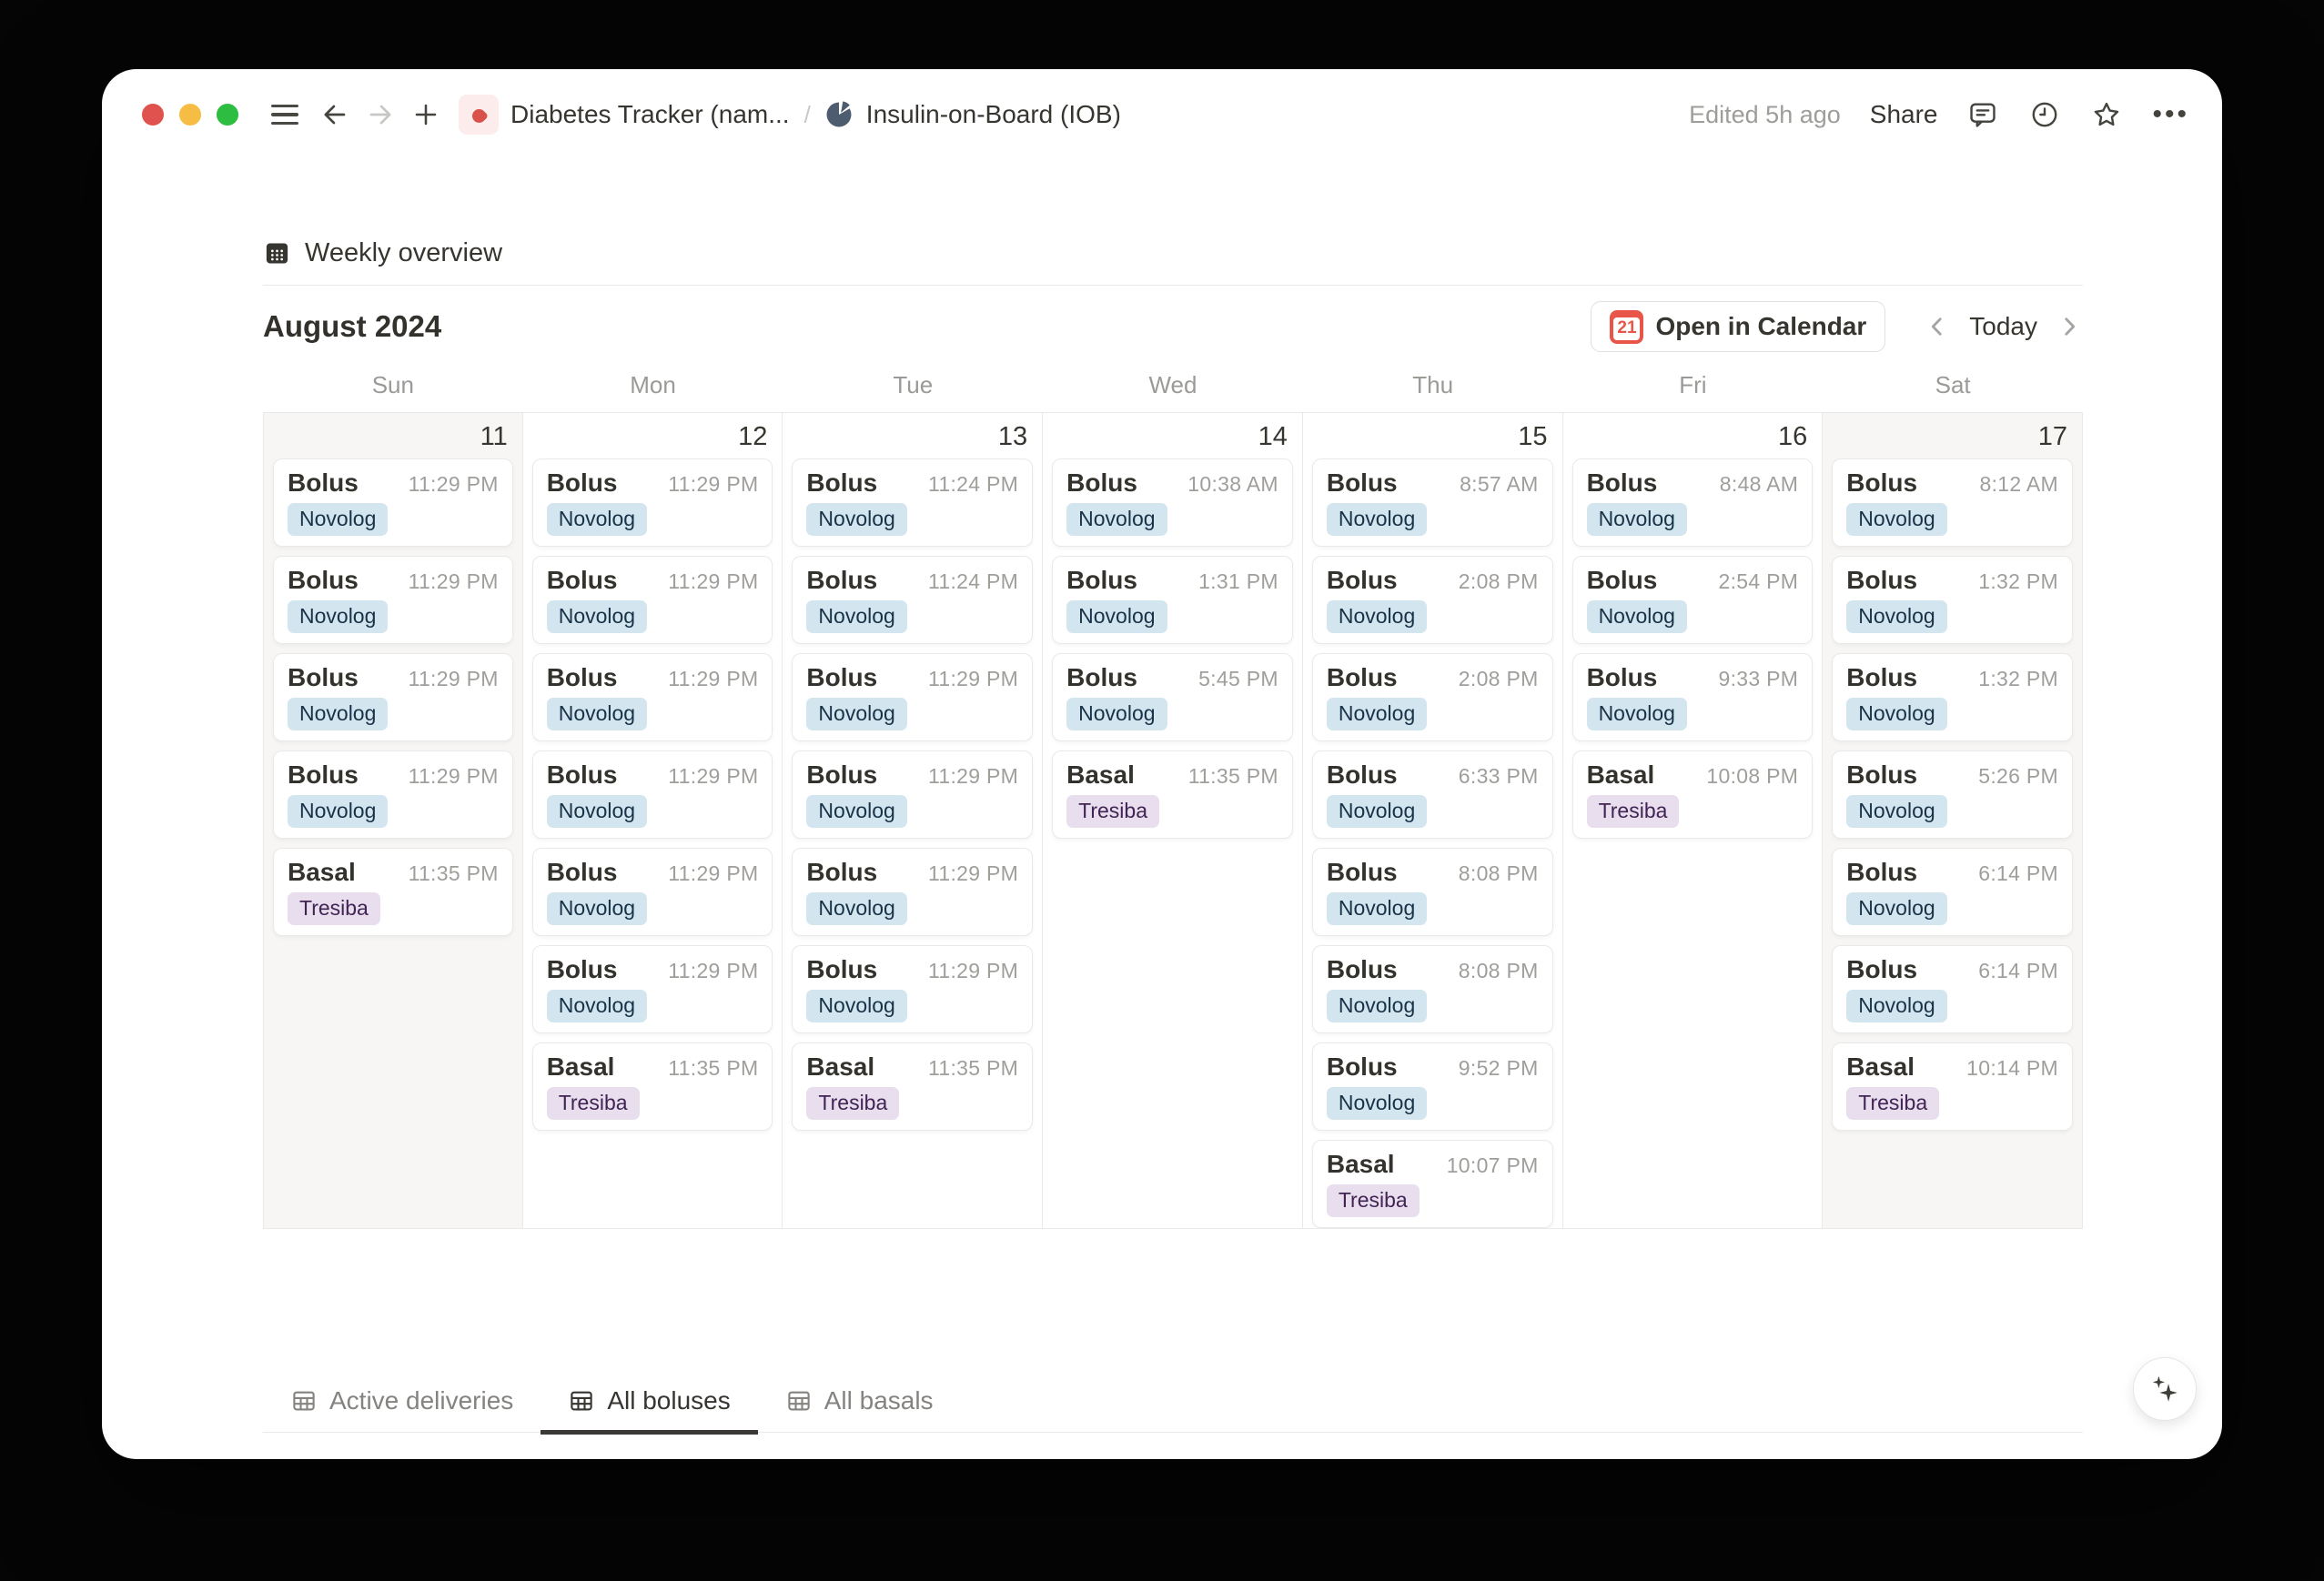 The width and height of the screenshot is (2324, 1581). Describe the element at coordinates (153, 115) in the screenshot. I see `close-button` at that location.